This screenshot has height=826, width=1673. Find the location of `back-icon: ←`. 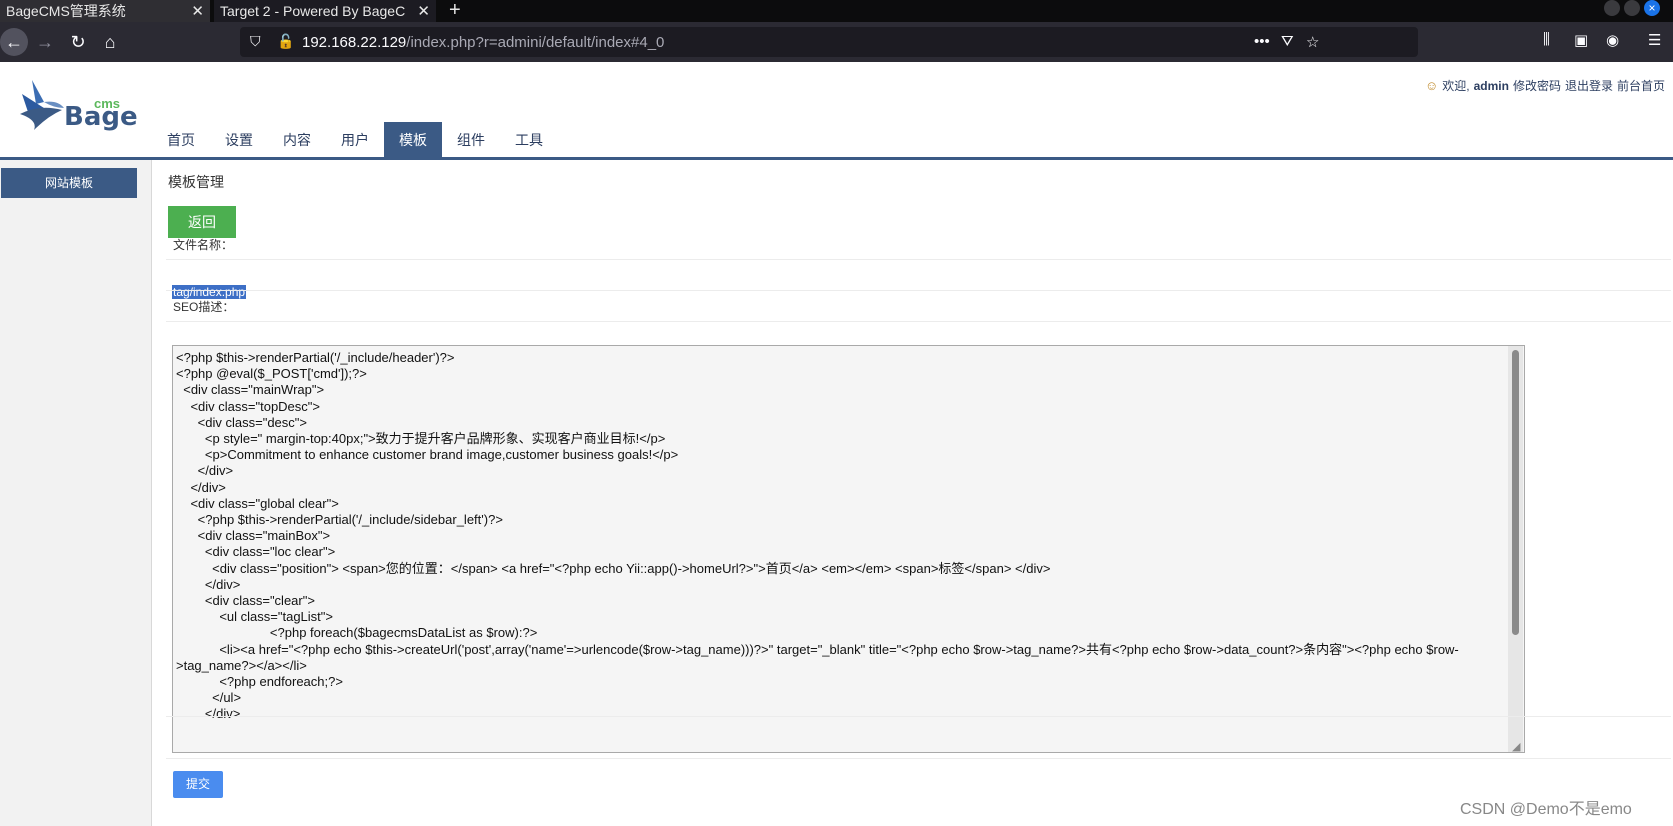

back-icon: ← is located at coordinates (14, 42).